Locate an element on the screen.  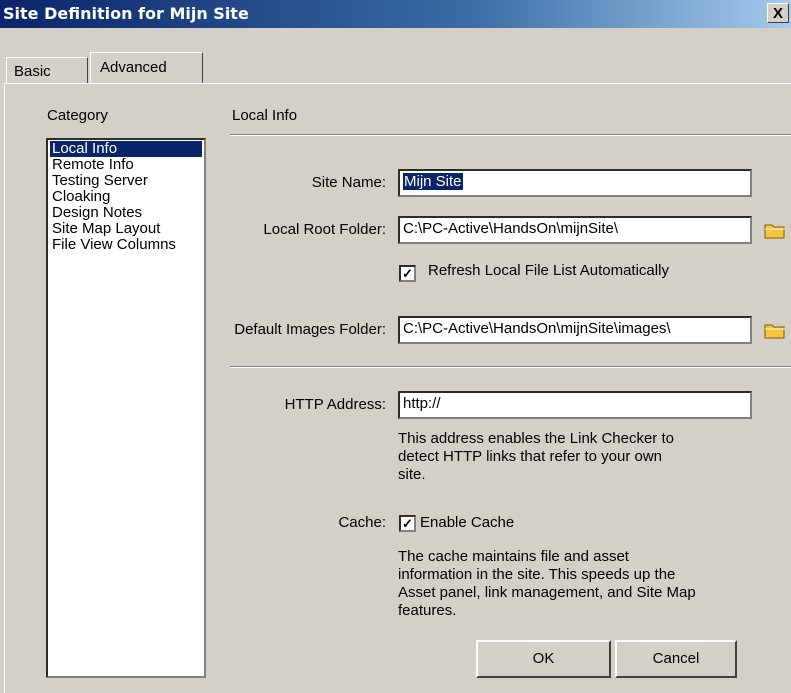
category-item-testing-server: Testing Server is located at coordinates (126, 181).